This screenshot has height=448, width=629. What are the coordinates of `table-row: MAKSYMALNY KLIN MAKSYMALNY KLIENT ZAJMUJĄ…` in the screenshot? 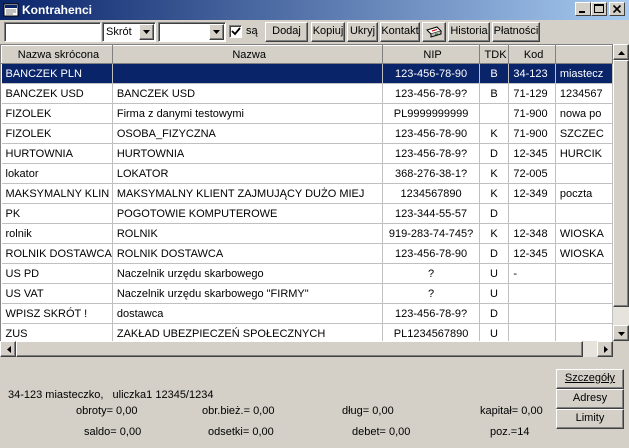 It's located at (307, 193).